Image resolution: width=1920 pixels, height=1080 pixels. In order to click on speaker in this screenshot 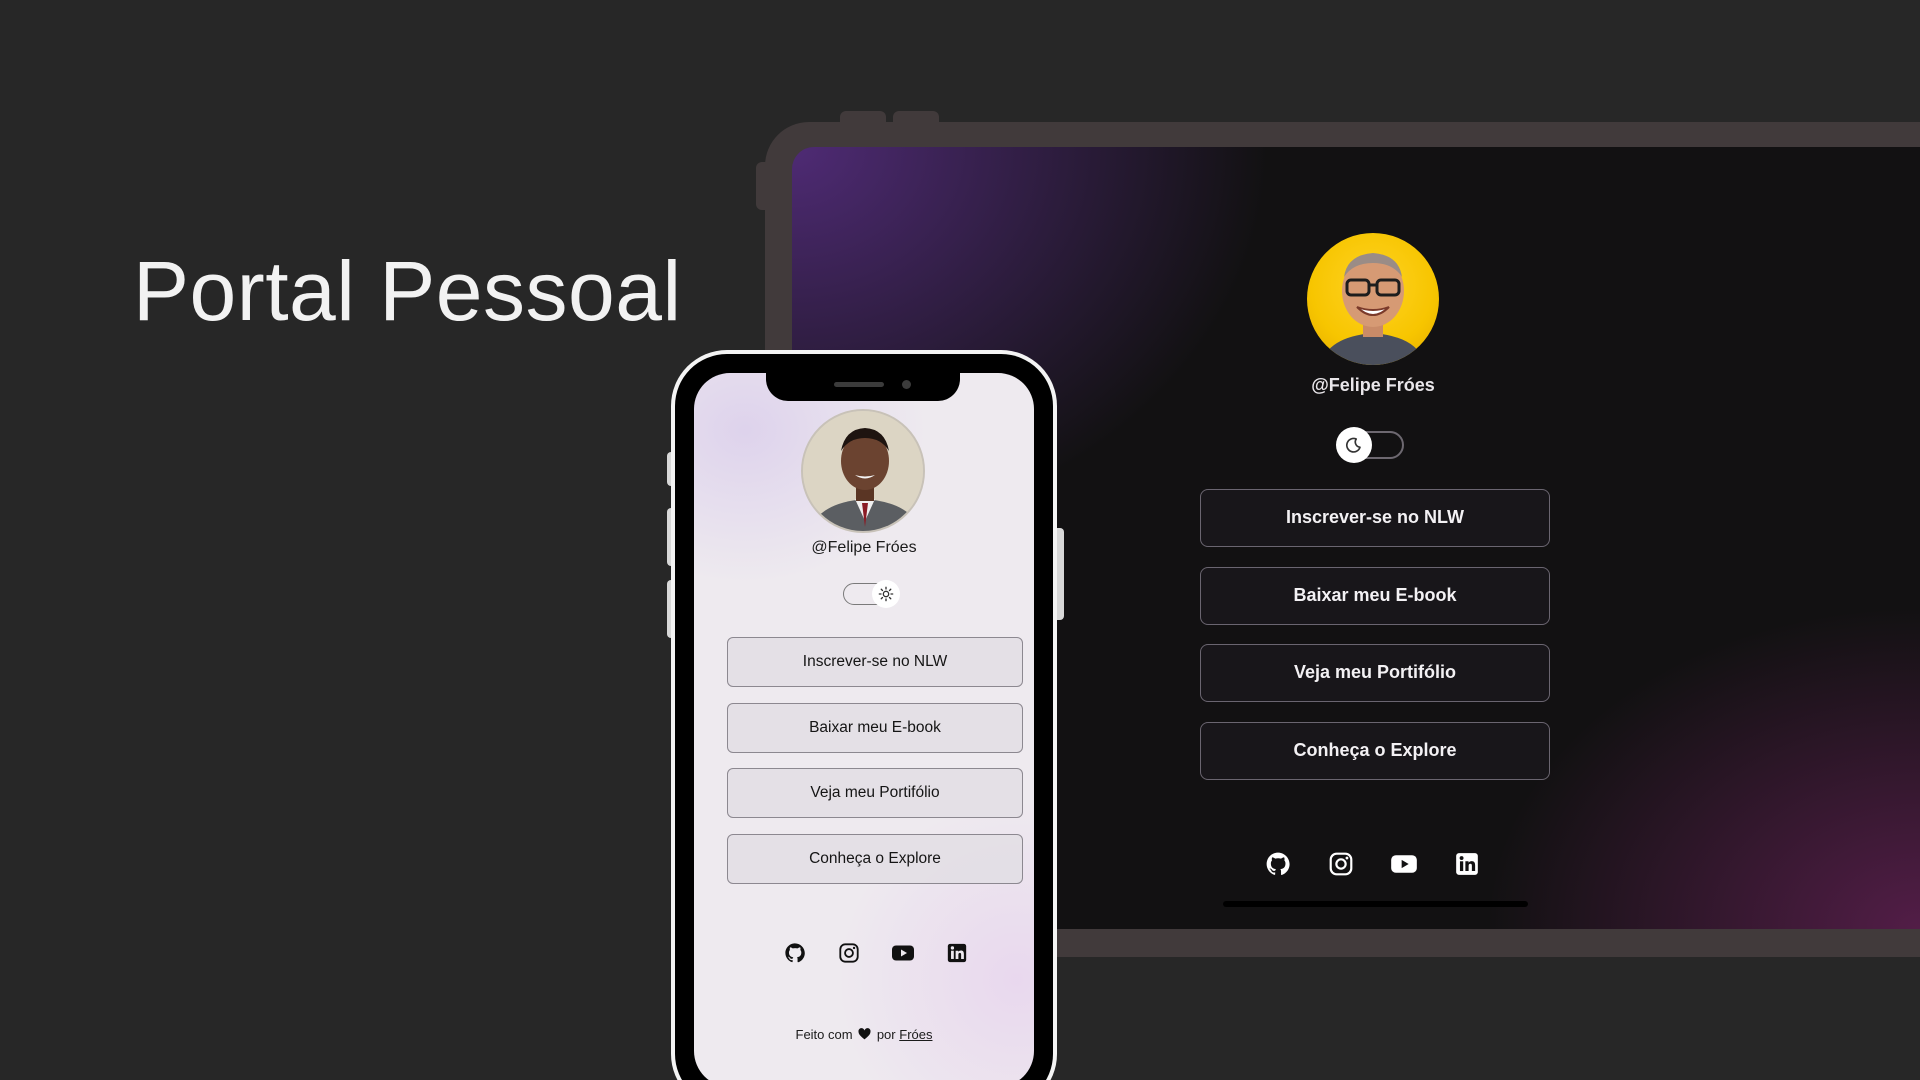, I will do `click(859, 384)`.